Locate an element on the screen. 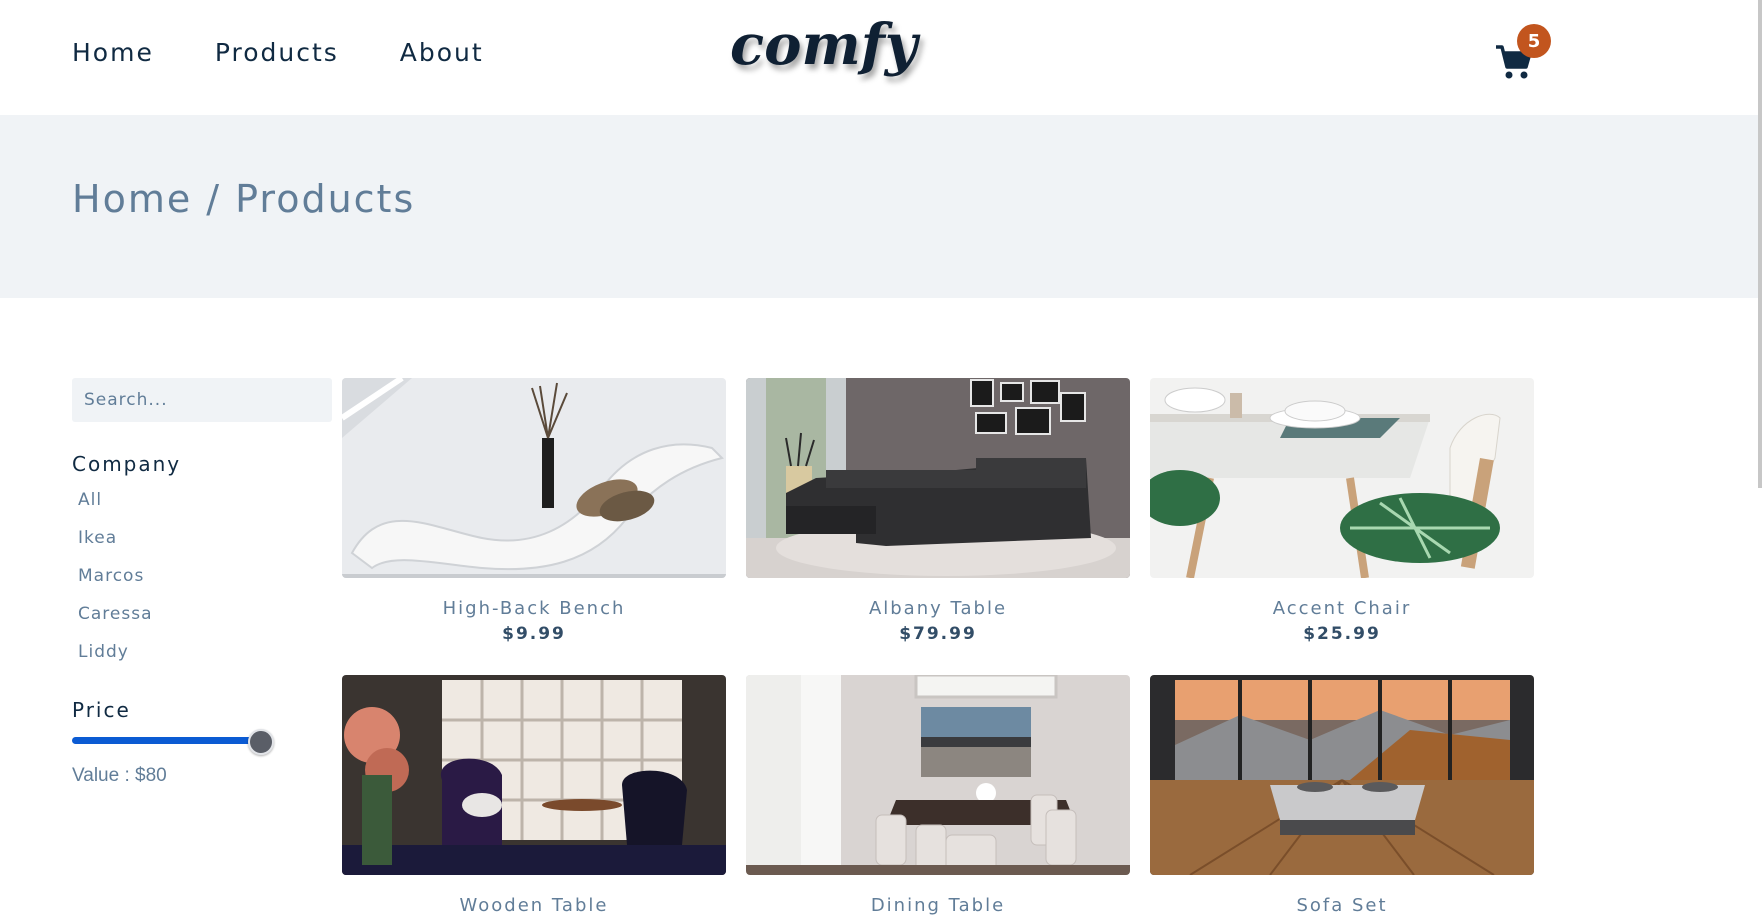 This screenshot has height=921, width=1762. product-name: Sofa Set is located at coordinates (1342, 905).